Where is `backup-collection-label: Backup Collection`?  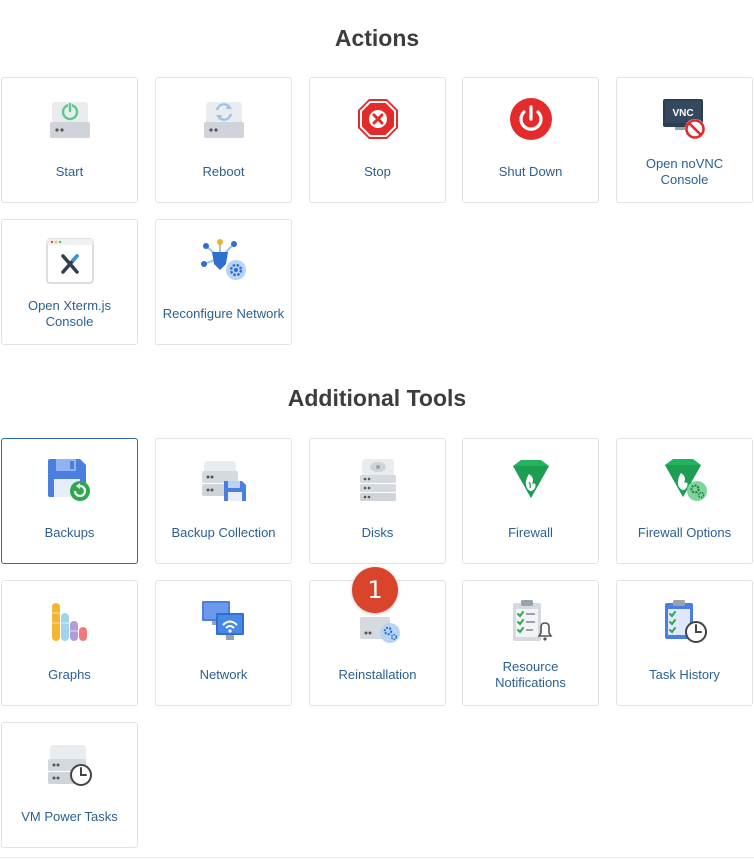 backup-collection-label: Backup Collection is located at coordinates (223, 532).